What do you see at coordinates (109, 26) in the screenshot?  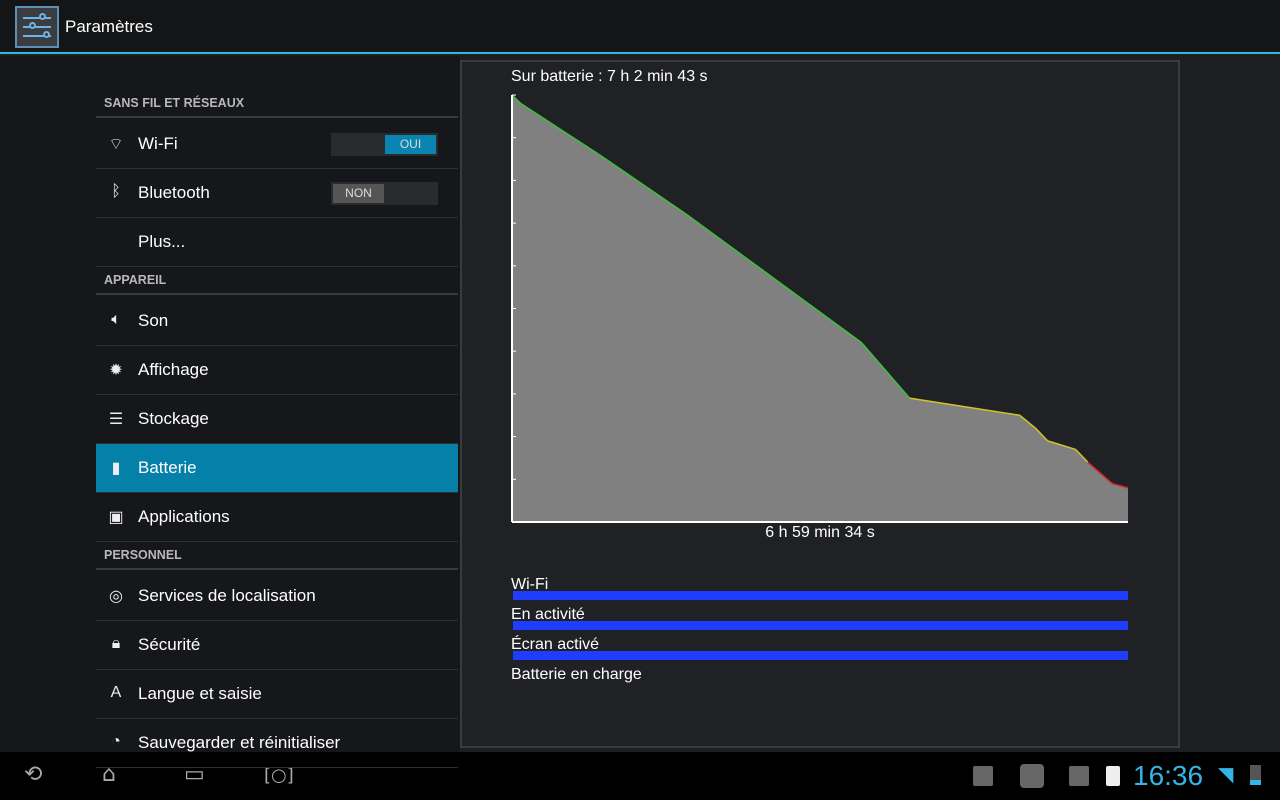 I see `app-title: Paramètres` at bounding box center [109, 26].